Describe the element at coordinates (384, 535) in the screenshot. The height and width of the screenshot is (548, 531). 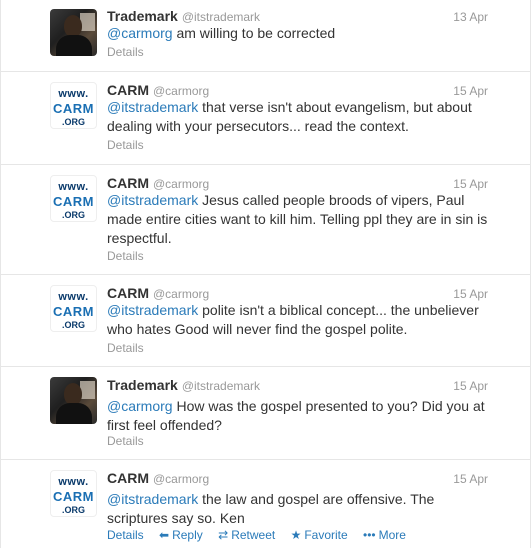
I see `more-button: ••• More` at that location.